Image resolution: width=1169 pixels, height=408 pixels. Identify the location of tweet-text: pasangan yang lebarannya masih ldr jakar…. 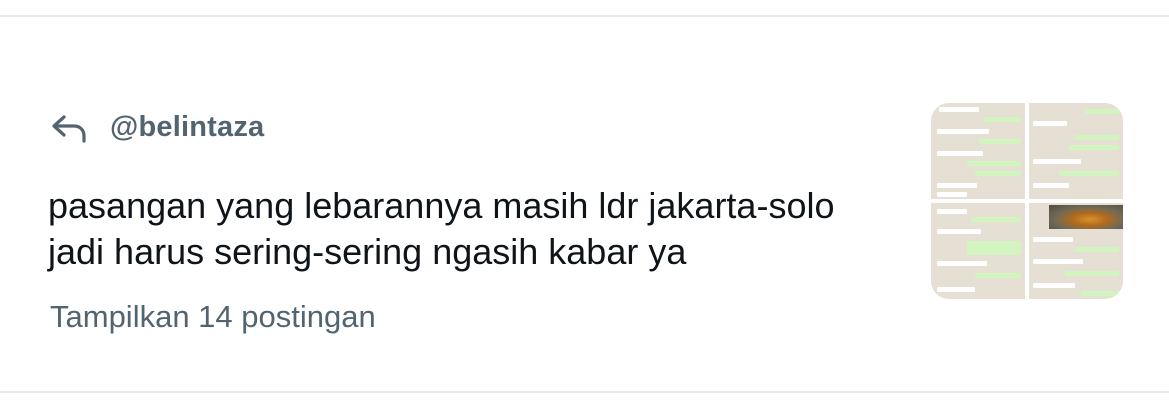
(441, 228).